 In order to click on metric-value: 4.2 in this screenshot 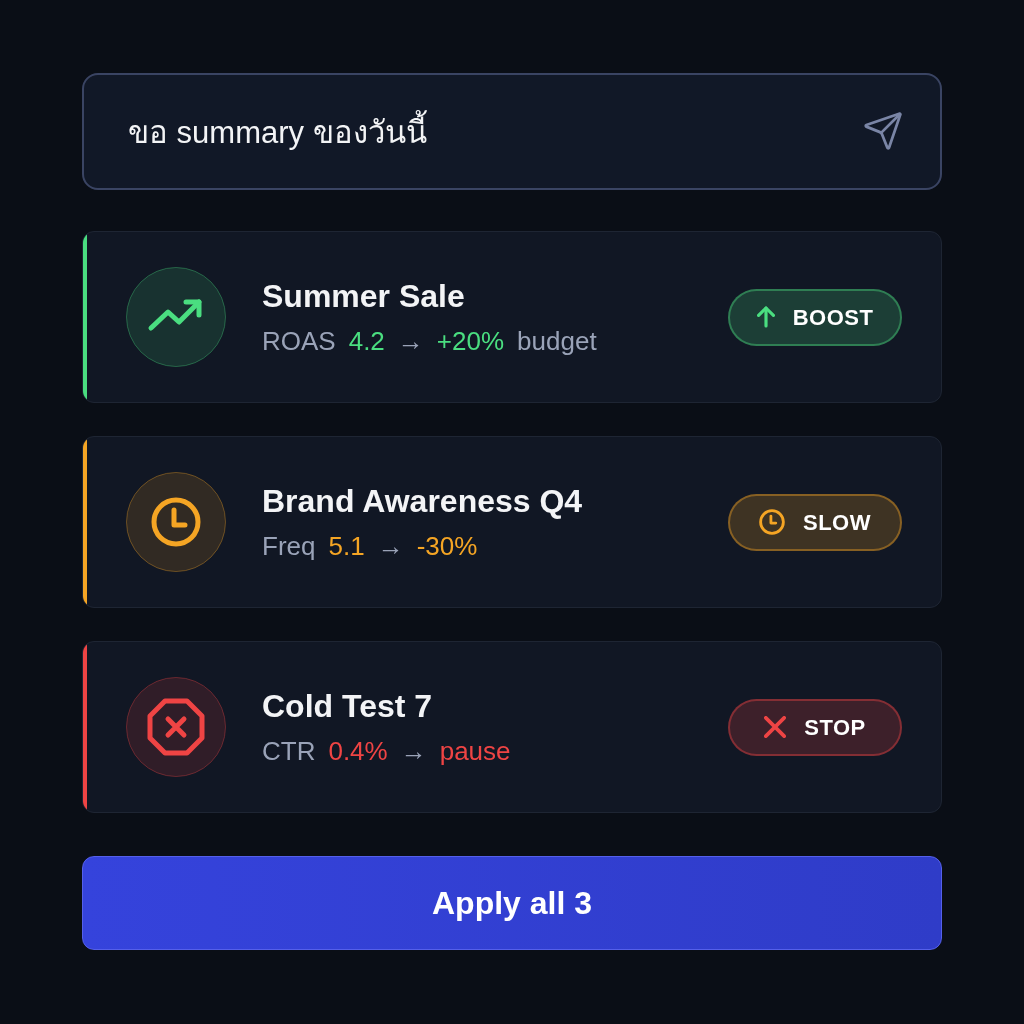, I will do `click(366, 341)`.